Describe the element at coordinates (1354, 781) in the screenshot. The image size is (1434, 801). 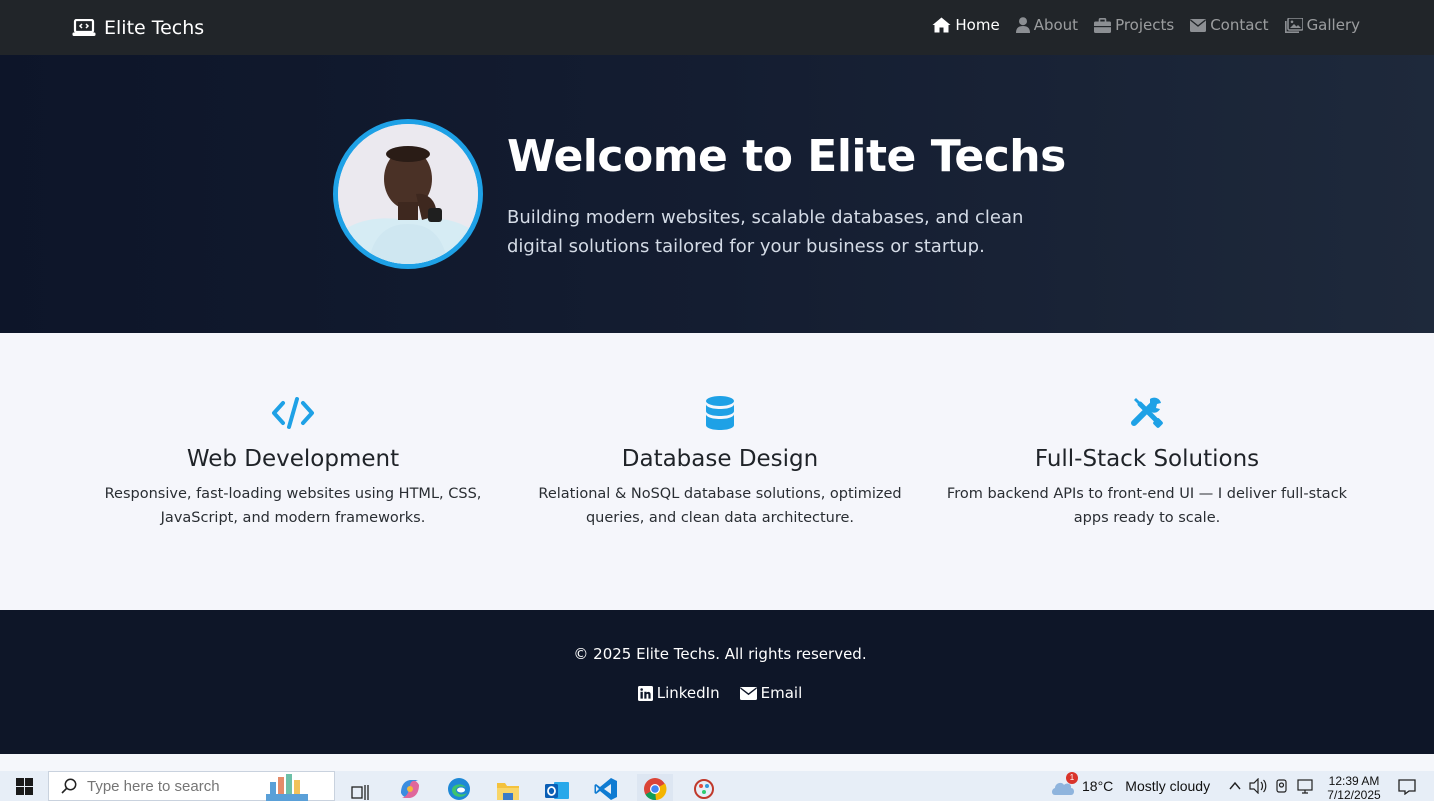
I see `clock-time: 12:39 AM` at that location.